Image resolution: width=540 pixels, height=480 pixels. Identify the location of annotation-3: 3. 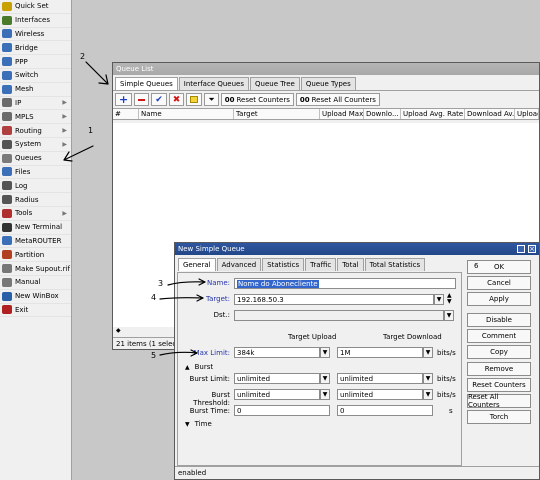
(161, 283).